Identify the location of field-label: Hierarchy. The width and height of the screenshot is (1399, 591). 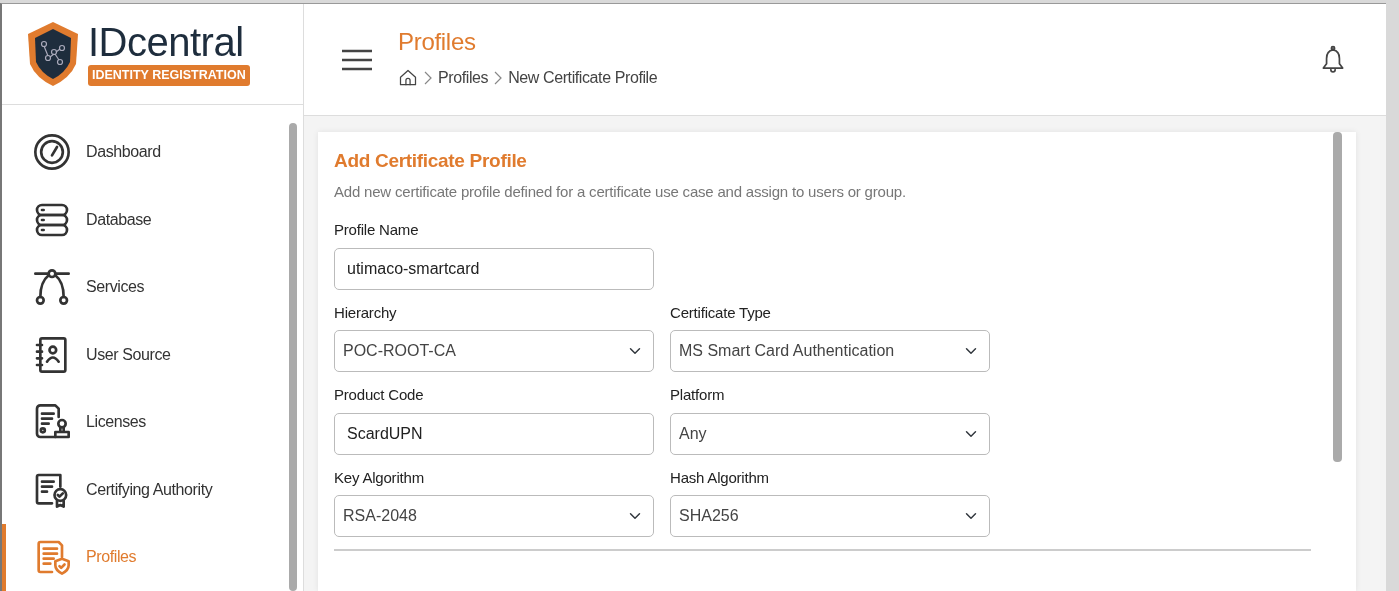
(366, 312).